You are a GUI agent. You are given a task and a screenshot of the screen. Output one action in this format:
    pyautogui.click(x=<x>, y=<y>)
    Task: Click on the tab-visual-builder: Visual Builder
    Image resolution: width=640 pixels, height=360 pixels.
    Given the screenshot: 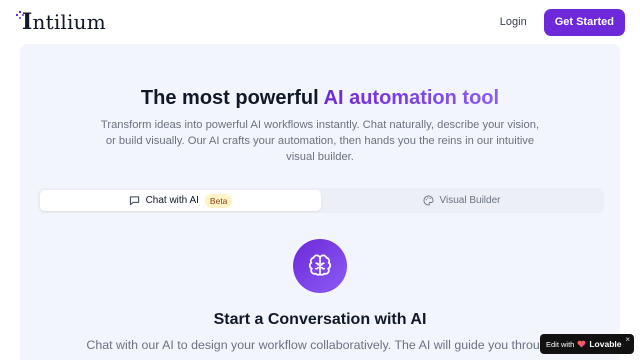 What is the action you would take?
    pyautogui.click(x=461, y=200)
    